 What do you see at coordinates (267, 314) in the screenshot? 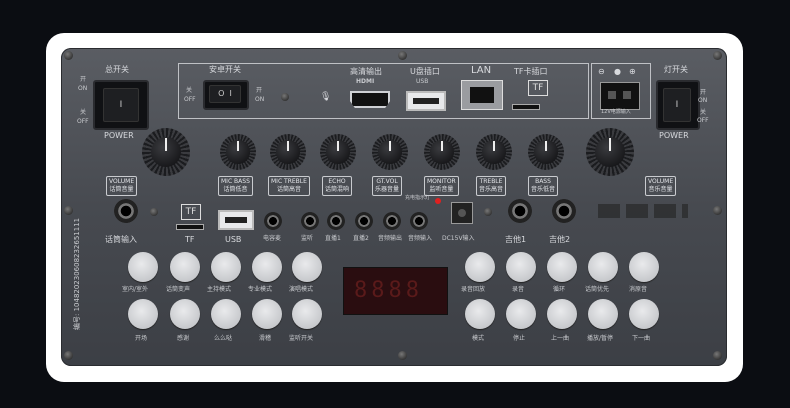
I see `funny-button` at bounding box center [267, 314].